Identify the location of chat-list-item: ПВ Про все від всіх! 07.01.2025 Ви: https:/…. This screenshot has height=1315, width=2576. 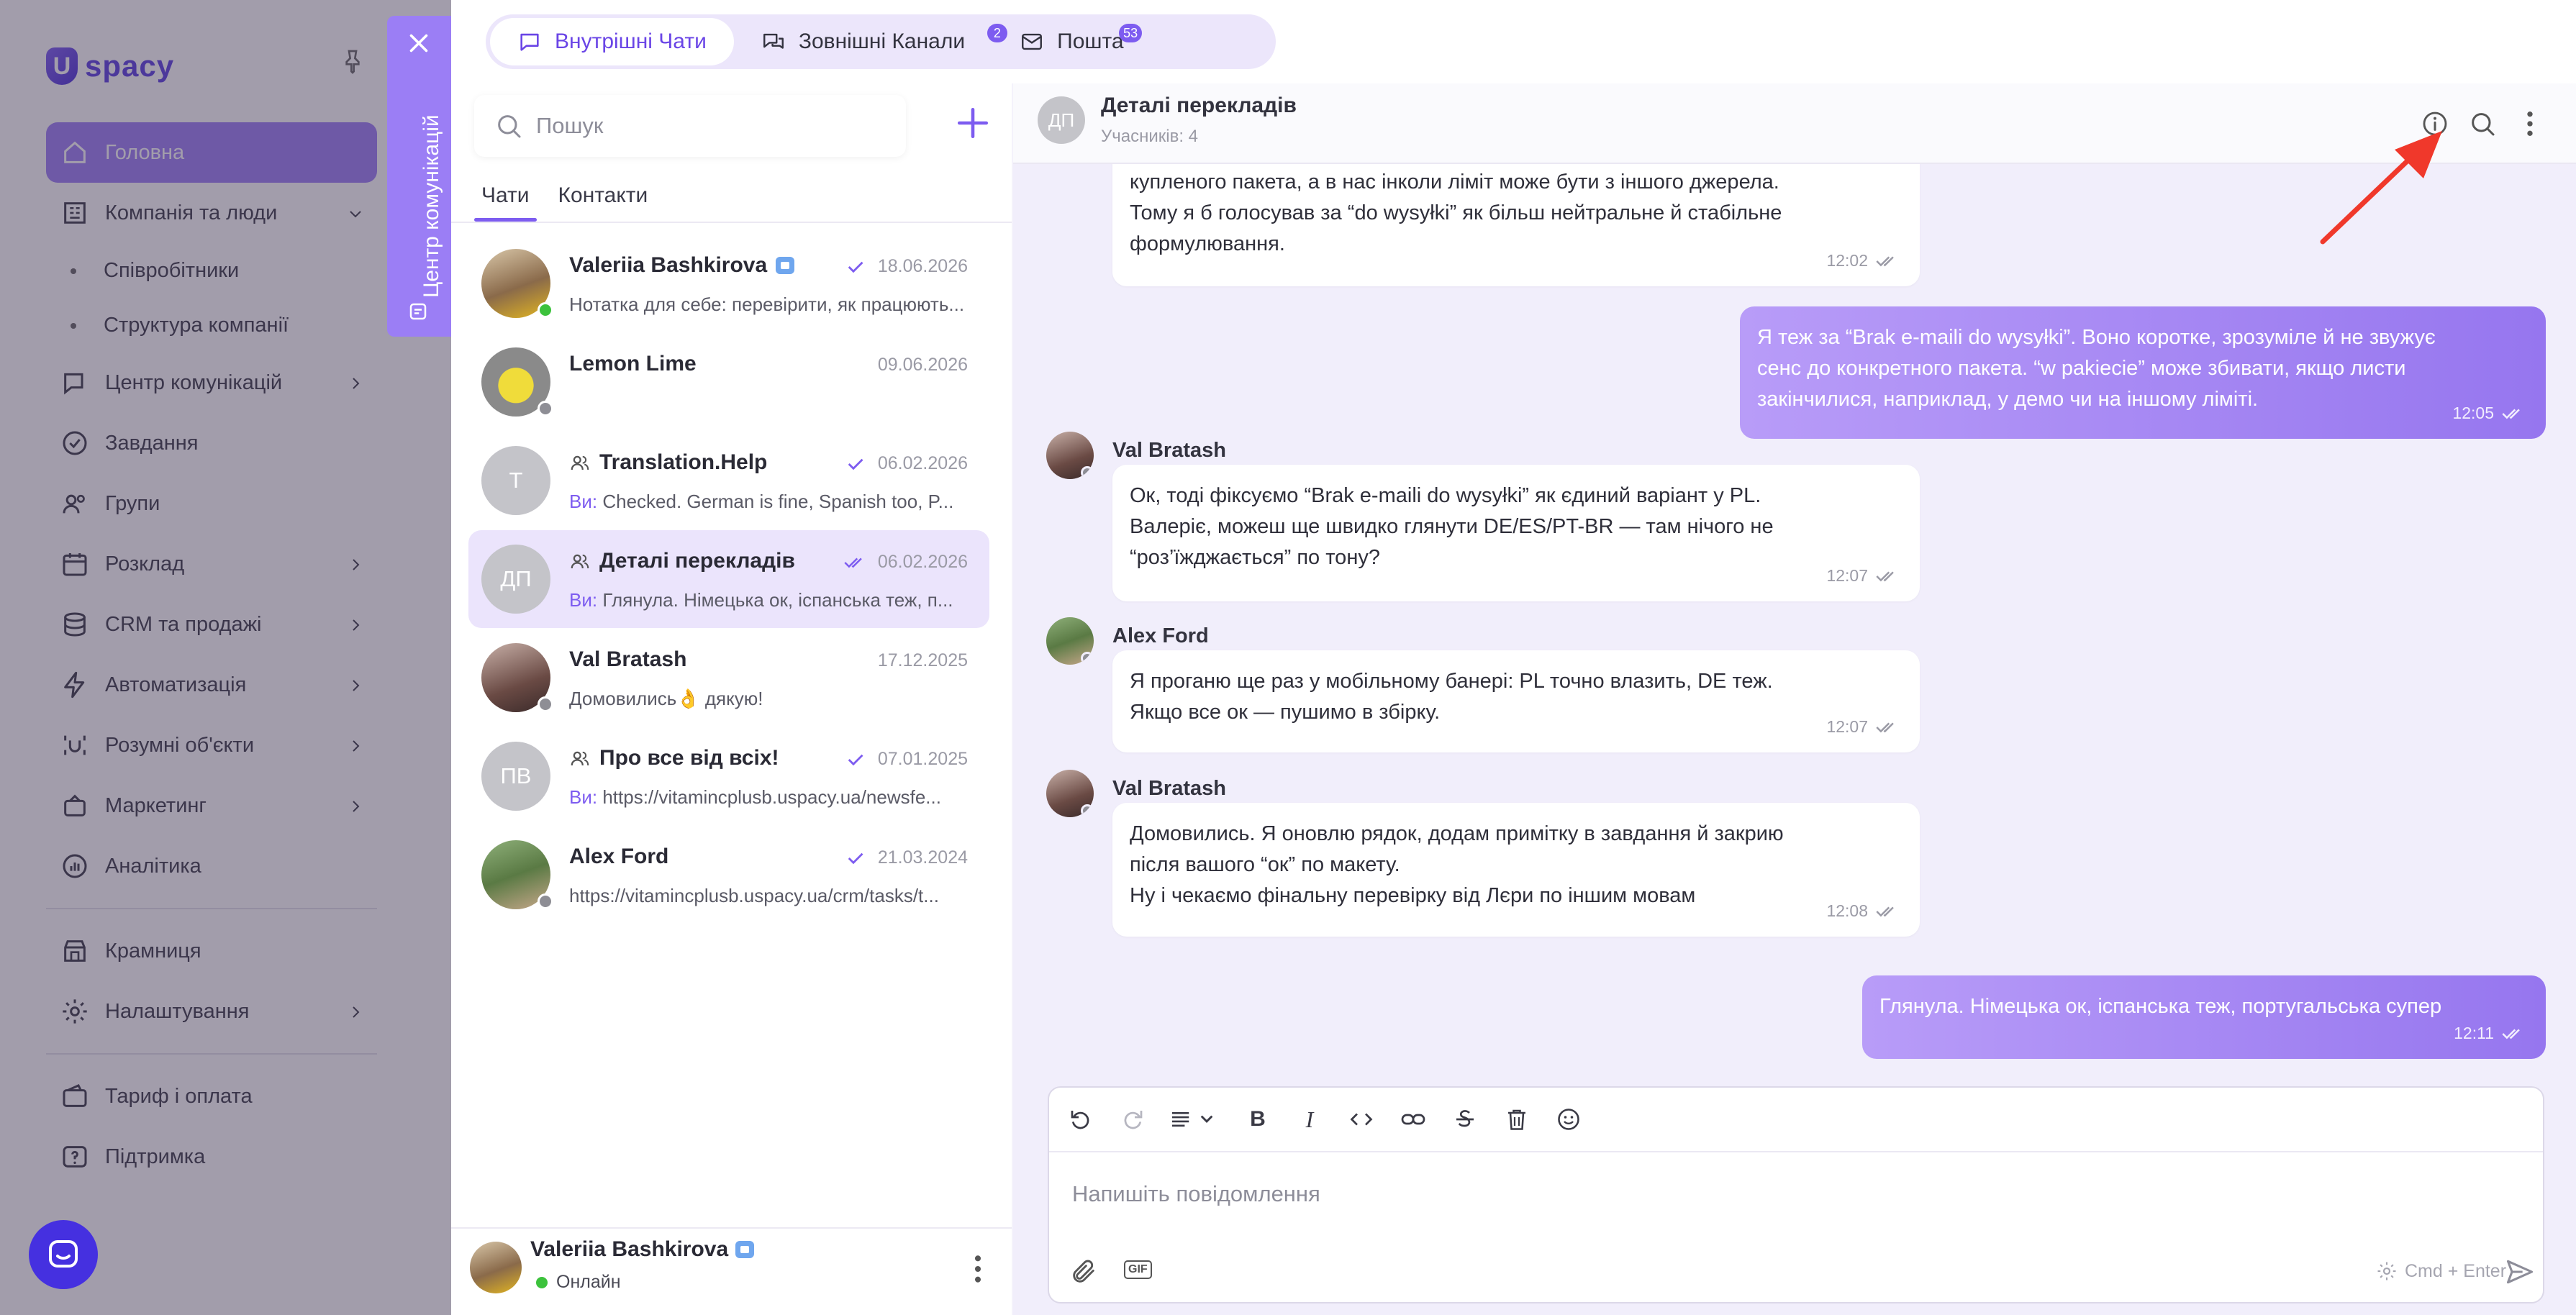
(728, 776).